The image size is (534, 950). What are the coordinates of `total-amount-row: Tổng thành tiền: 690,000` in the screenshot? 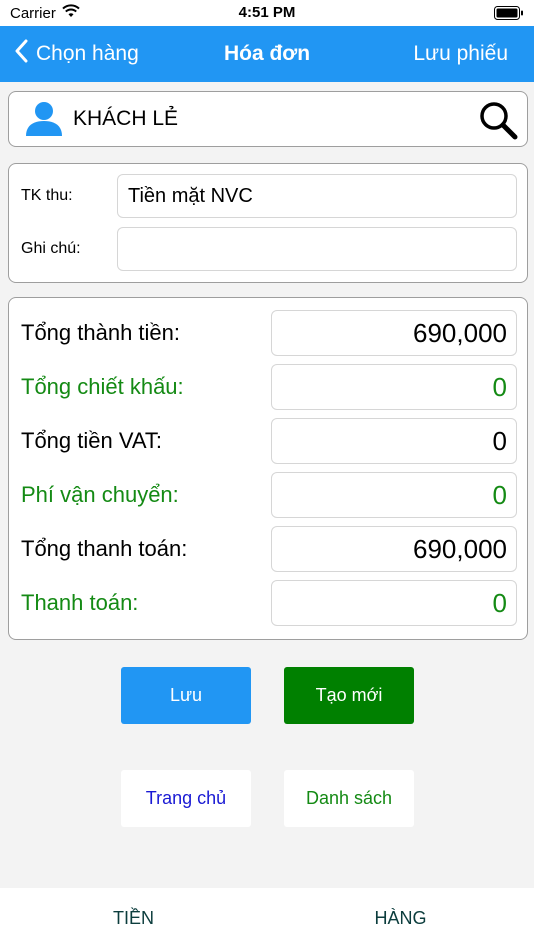 It's located at (268, 333).